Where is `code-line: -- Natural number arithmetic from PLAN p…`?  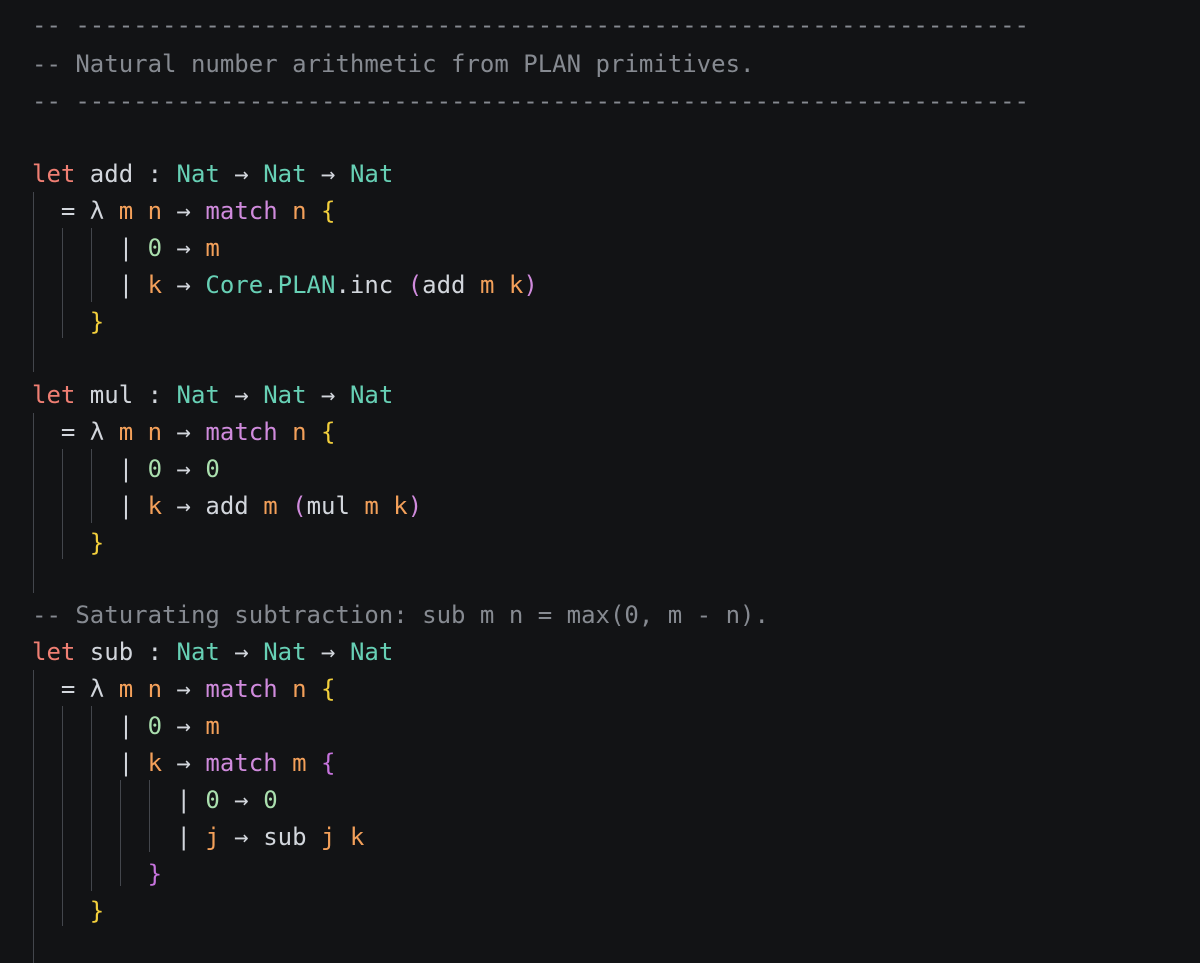 code-line: -- Natural number arithmetic from PLAN p… is located at coordinates (393, 64).